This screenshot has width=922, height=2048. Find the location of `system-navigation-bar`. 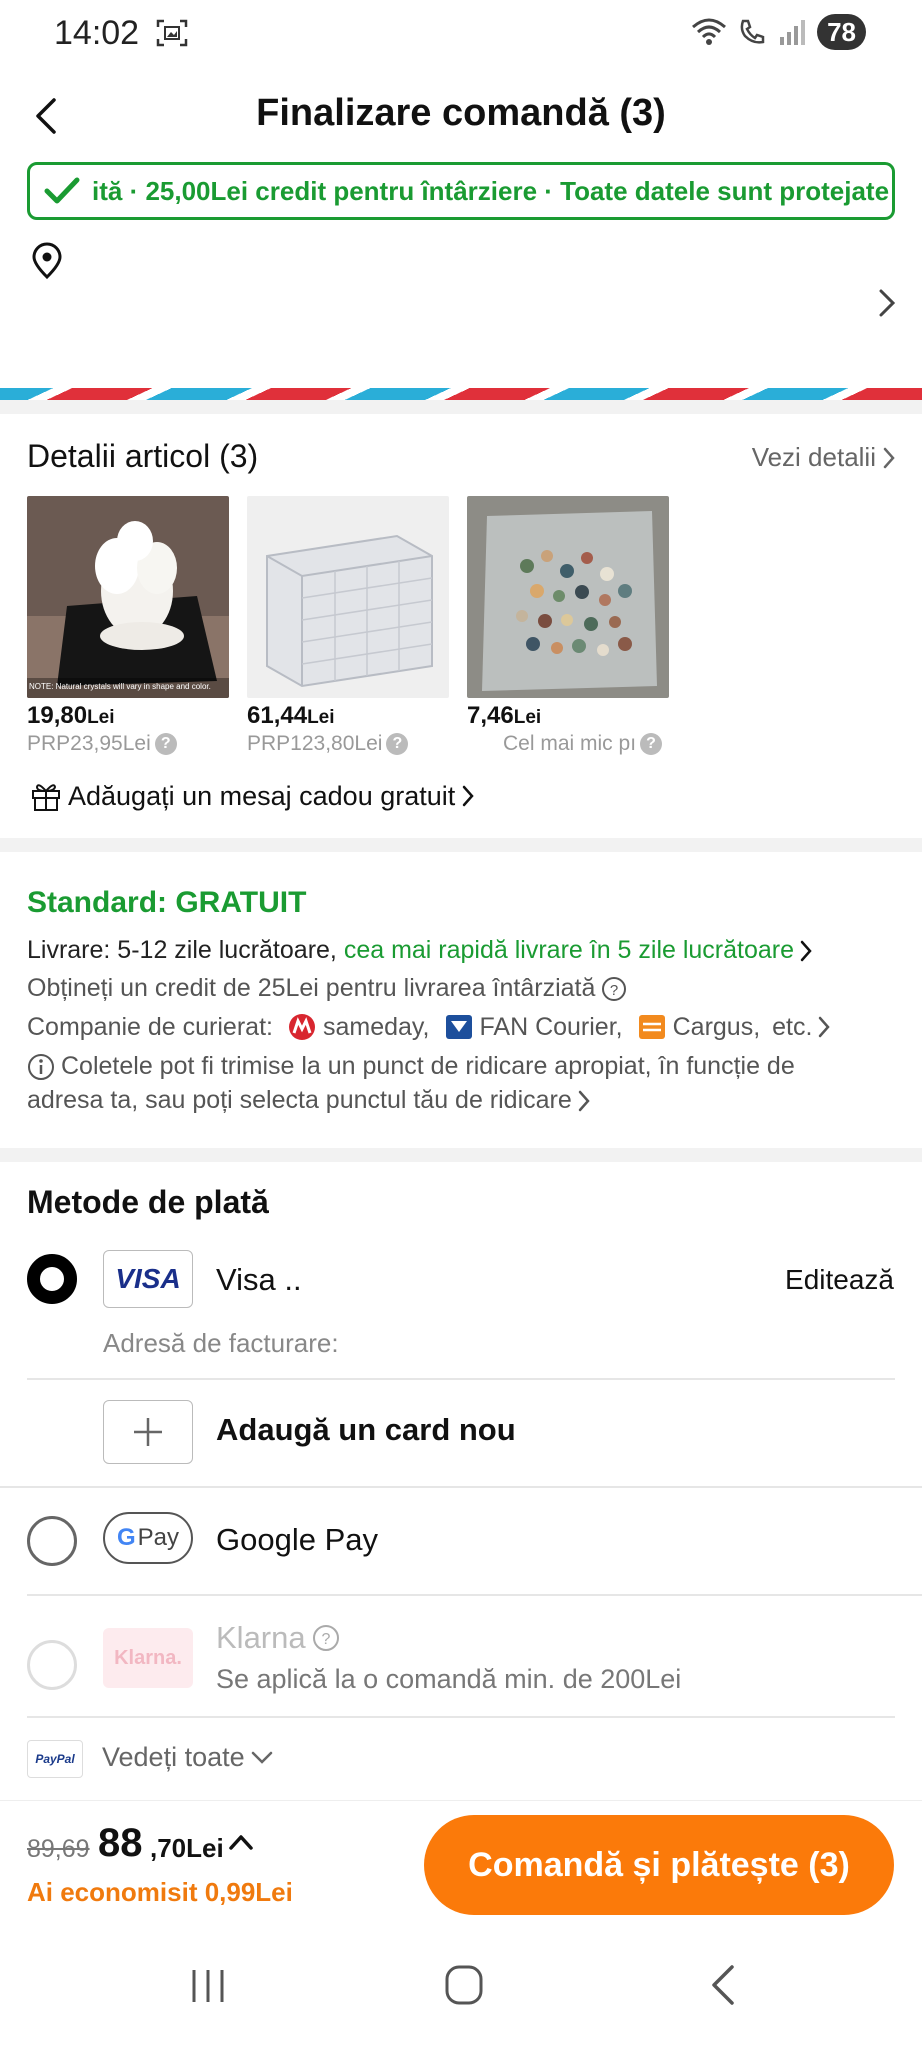

system-navigation-bar is located at coordinates (461, 1988).